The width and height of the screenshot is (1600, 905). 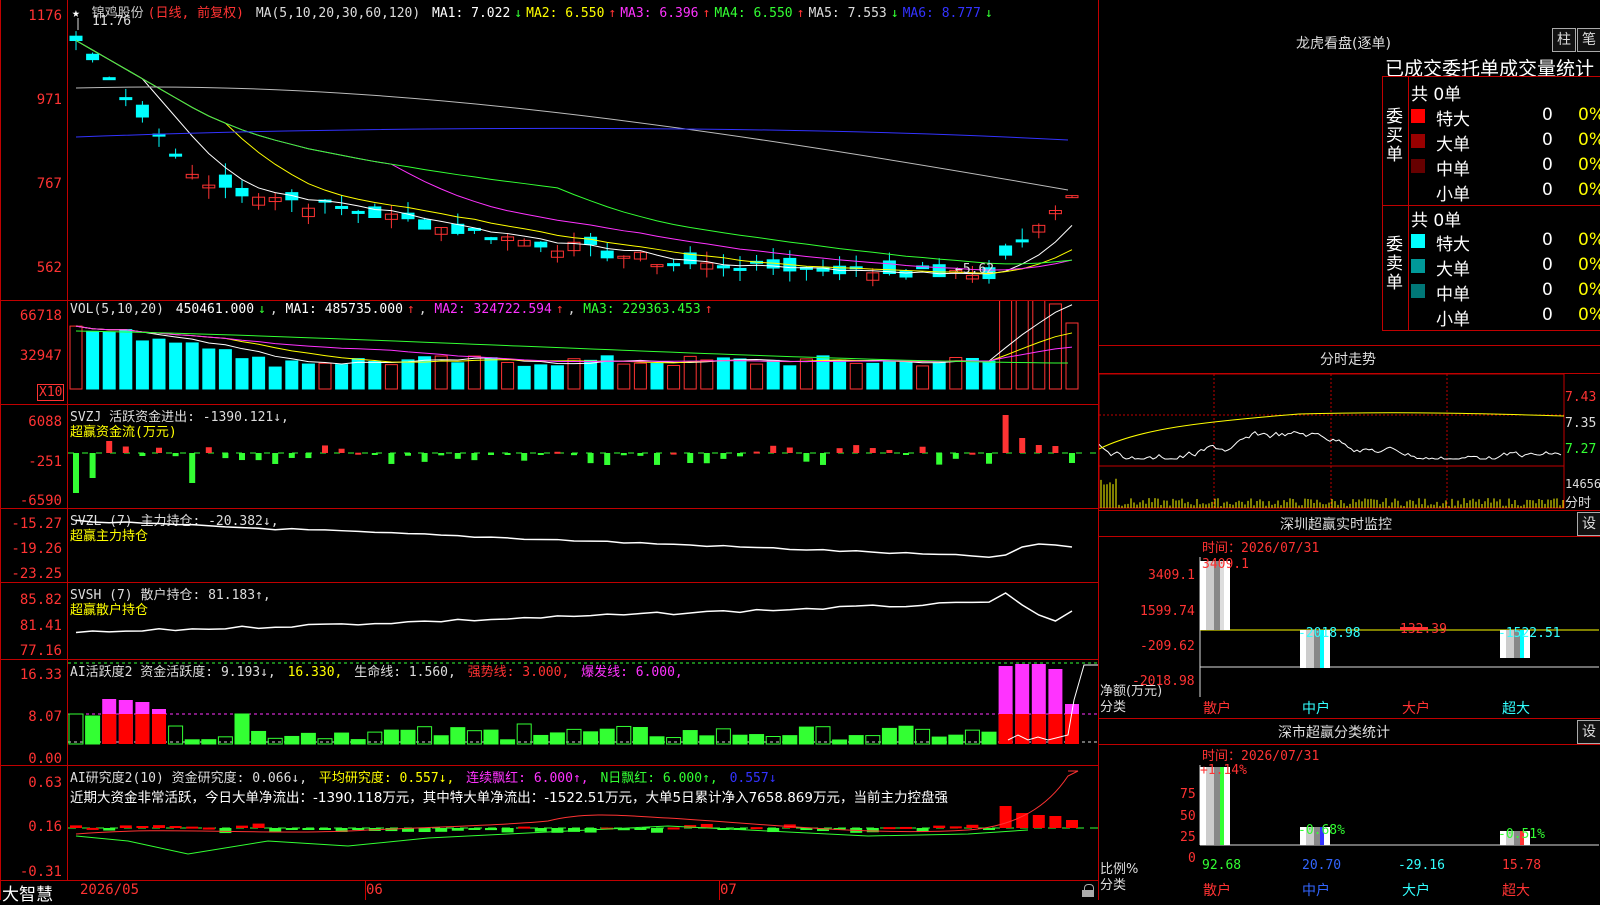 I want to click on bar-mode-button: 柱, so click(x=1564, y=40).